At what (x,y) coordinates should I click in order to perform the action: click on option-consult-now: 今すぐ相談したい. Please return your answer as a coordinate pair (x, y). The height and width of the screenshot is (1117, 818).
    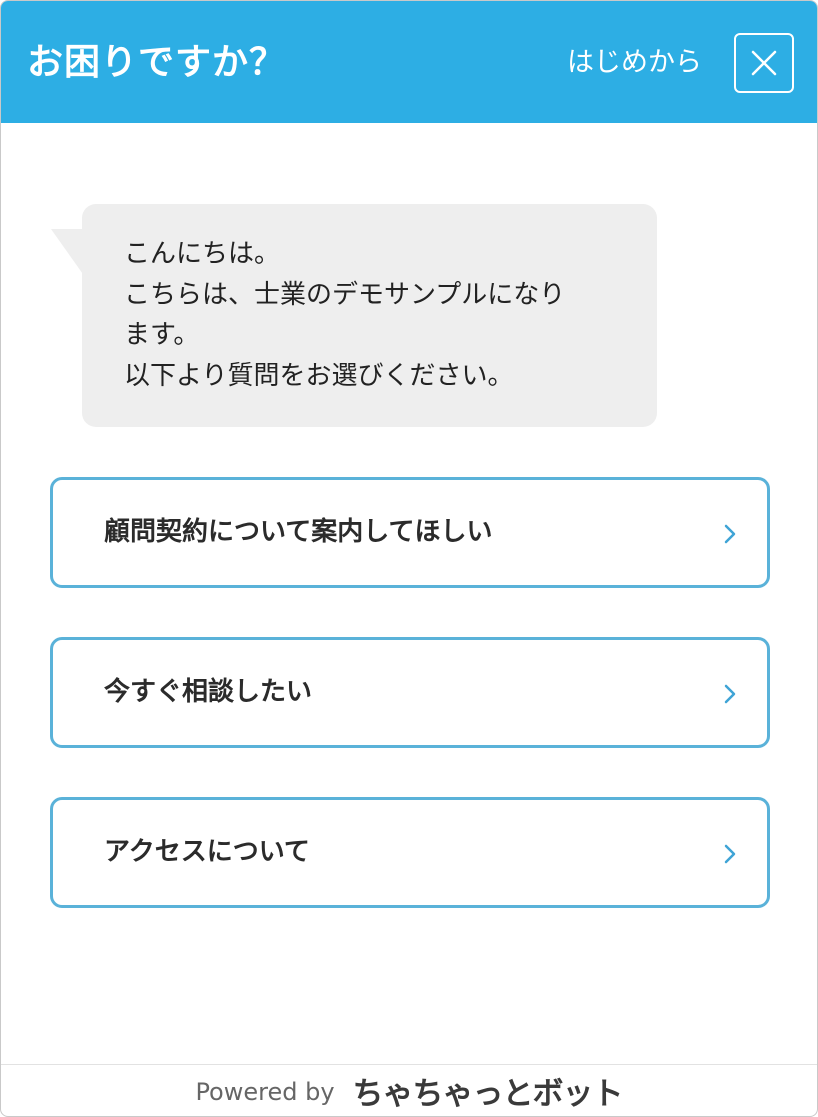
    Looking at the image, I should click on (410, 692).